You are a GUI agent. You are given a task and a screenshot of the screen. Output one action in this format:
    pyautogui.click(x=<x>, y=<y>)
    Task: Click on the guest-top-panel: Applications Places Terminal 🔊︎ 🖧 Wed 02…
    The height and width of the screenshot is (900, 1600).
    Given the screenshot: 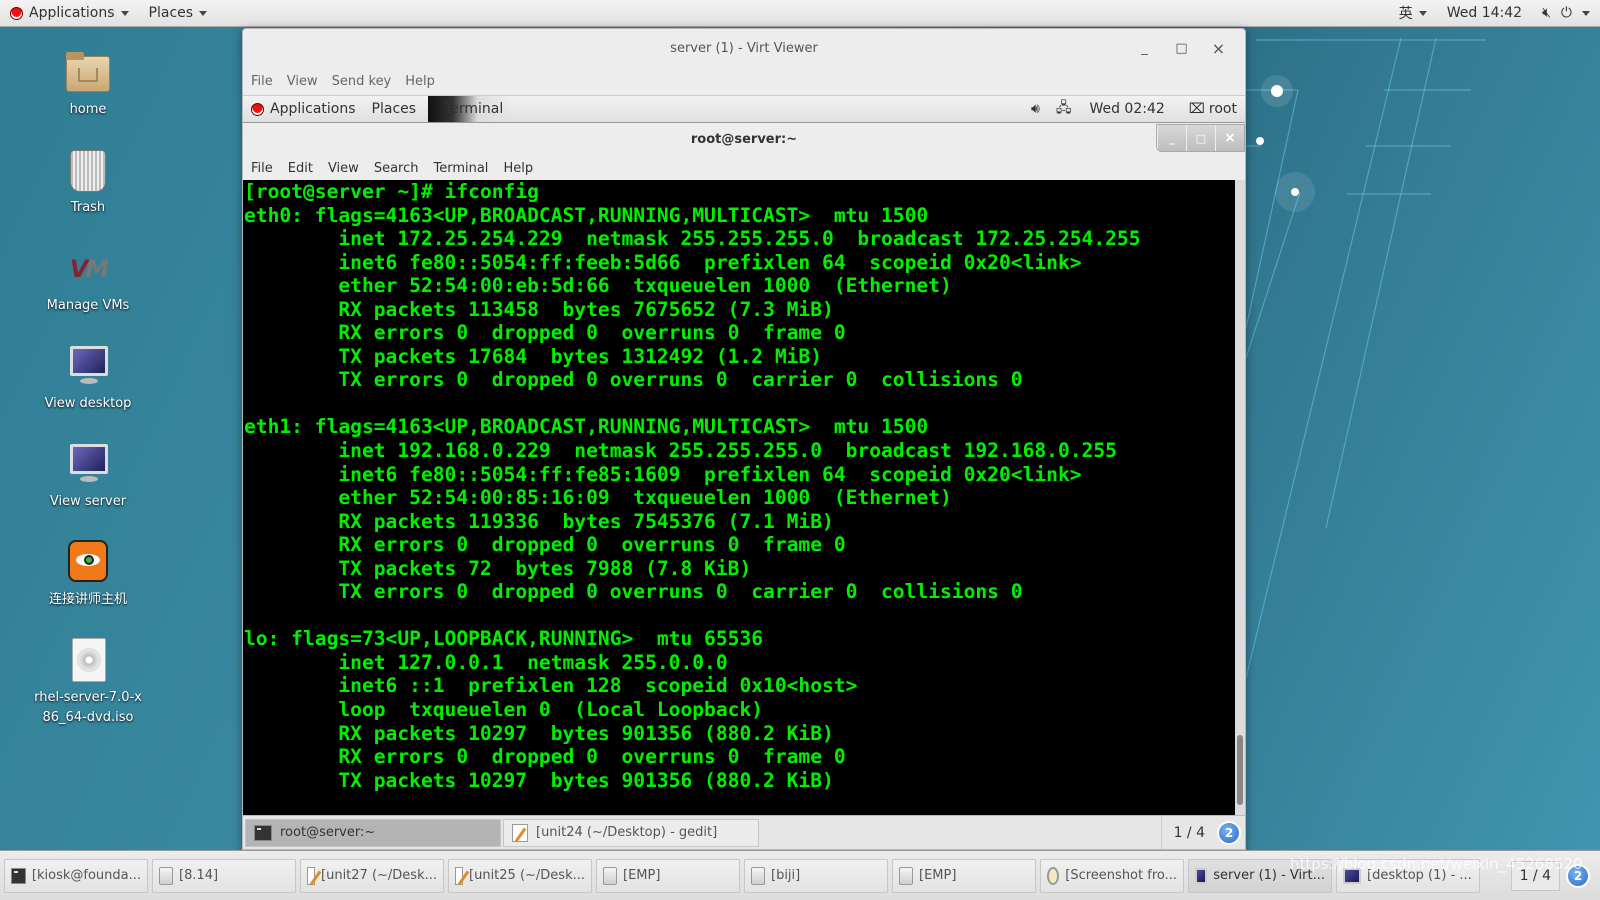 What is the action you would take?
    pyautogui.click(x=744, y=109)
    